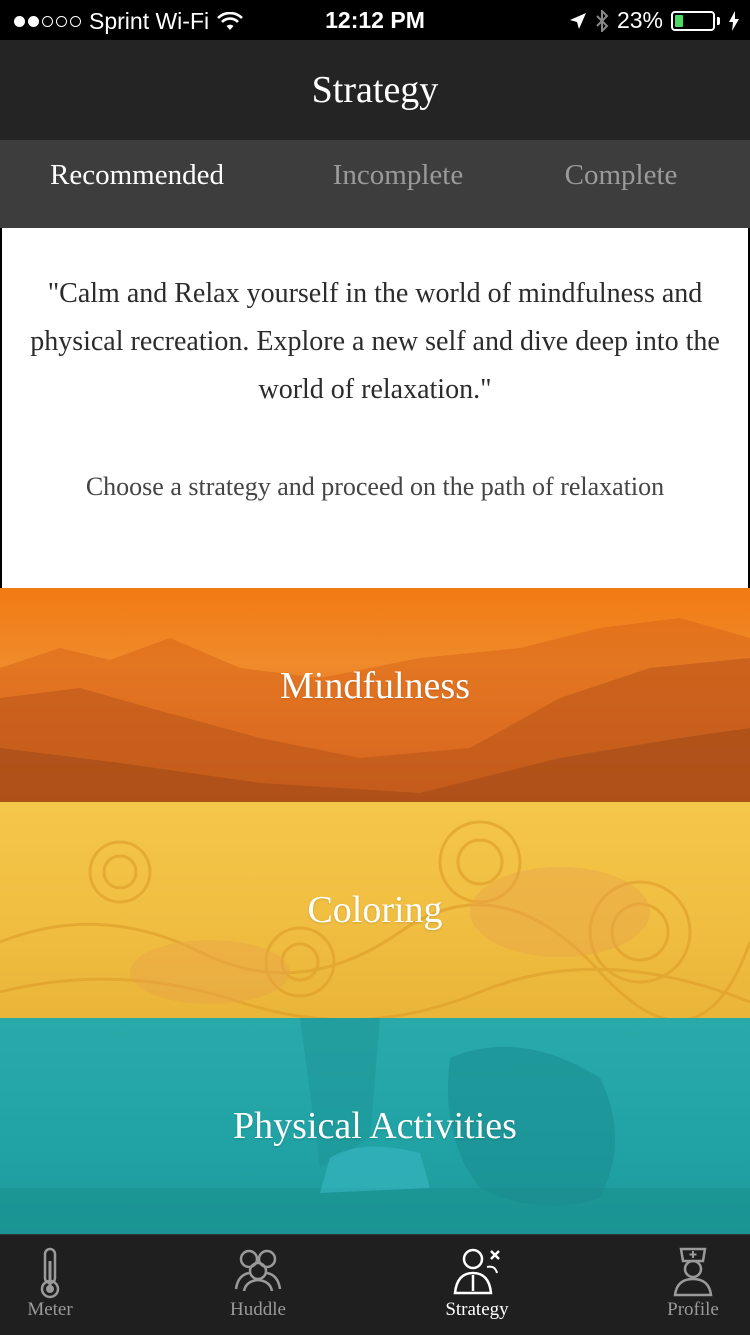  What do you see at coordinates (375, 1284) in the screenshot?
I see `bottom-tab-bar: Meter Huddle Strategy Profile` at bounding box center [375, 1284].